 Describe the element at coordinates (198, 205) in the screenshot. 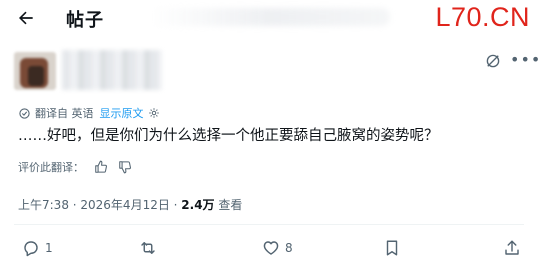

I see `views-count: 2.4万` at that location.